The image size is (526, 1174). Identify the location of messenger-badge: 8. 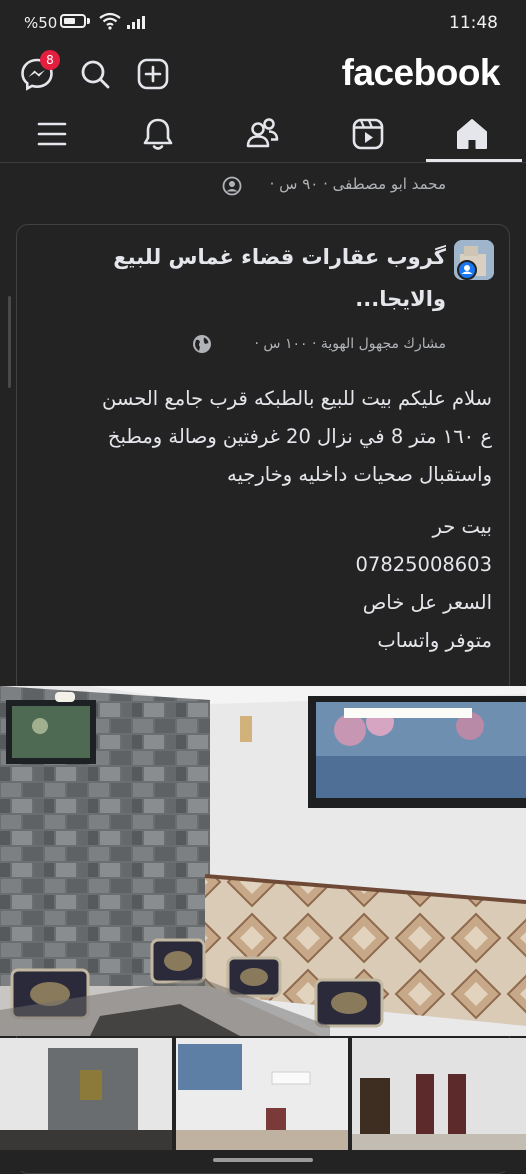
(50, 60).